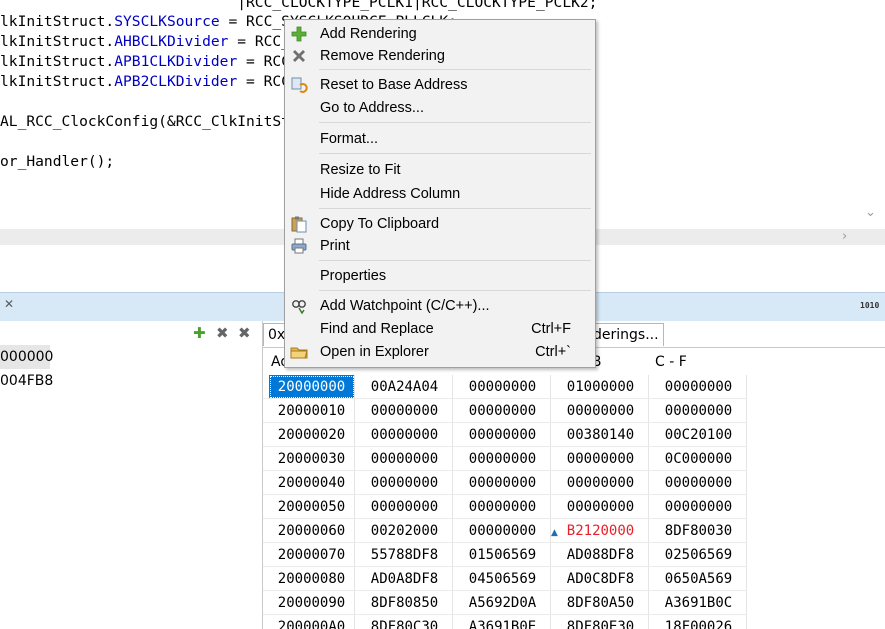  What do you see at coordinates (405, 555) in the screenshot?
I see `memory-cell: 55788DF8` at bounding box center [405, 555].